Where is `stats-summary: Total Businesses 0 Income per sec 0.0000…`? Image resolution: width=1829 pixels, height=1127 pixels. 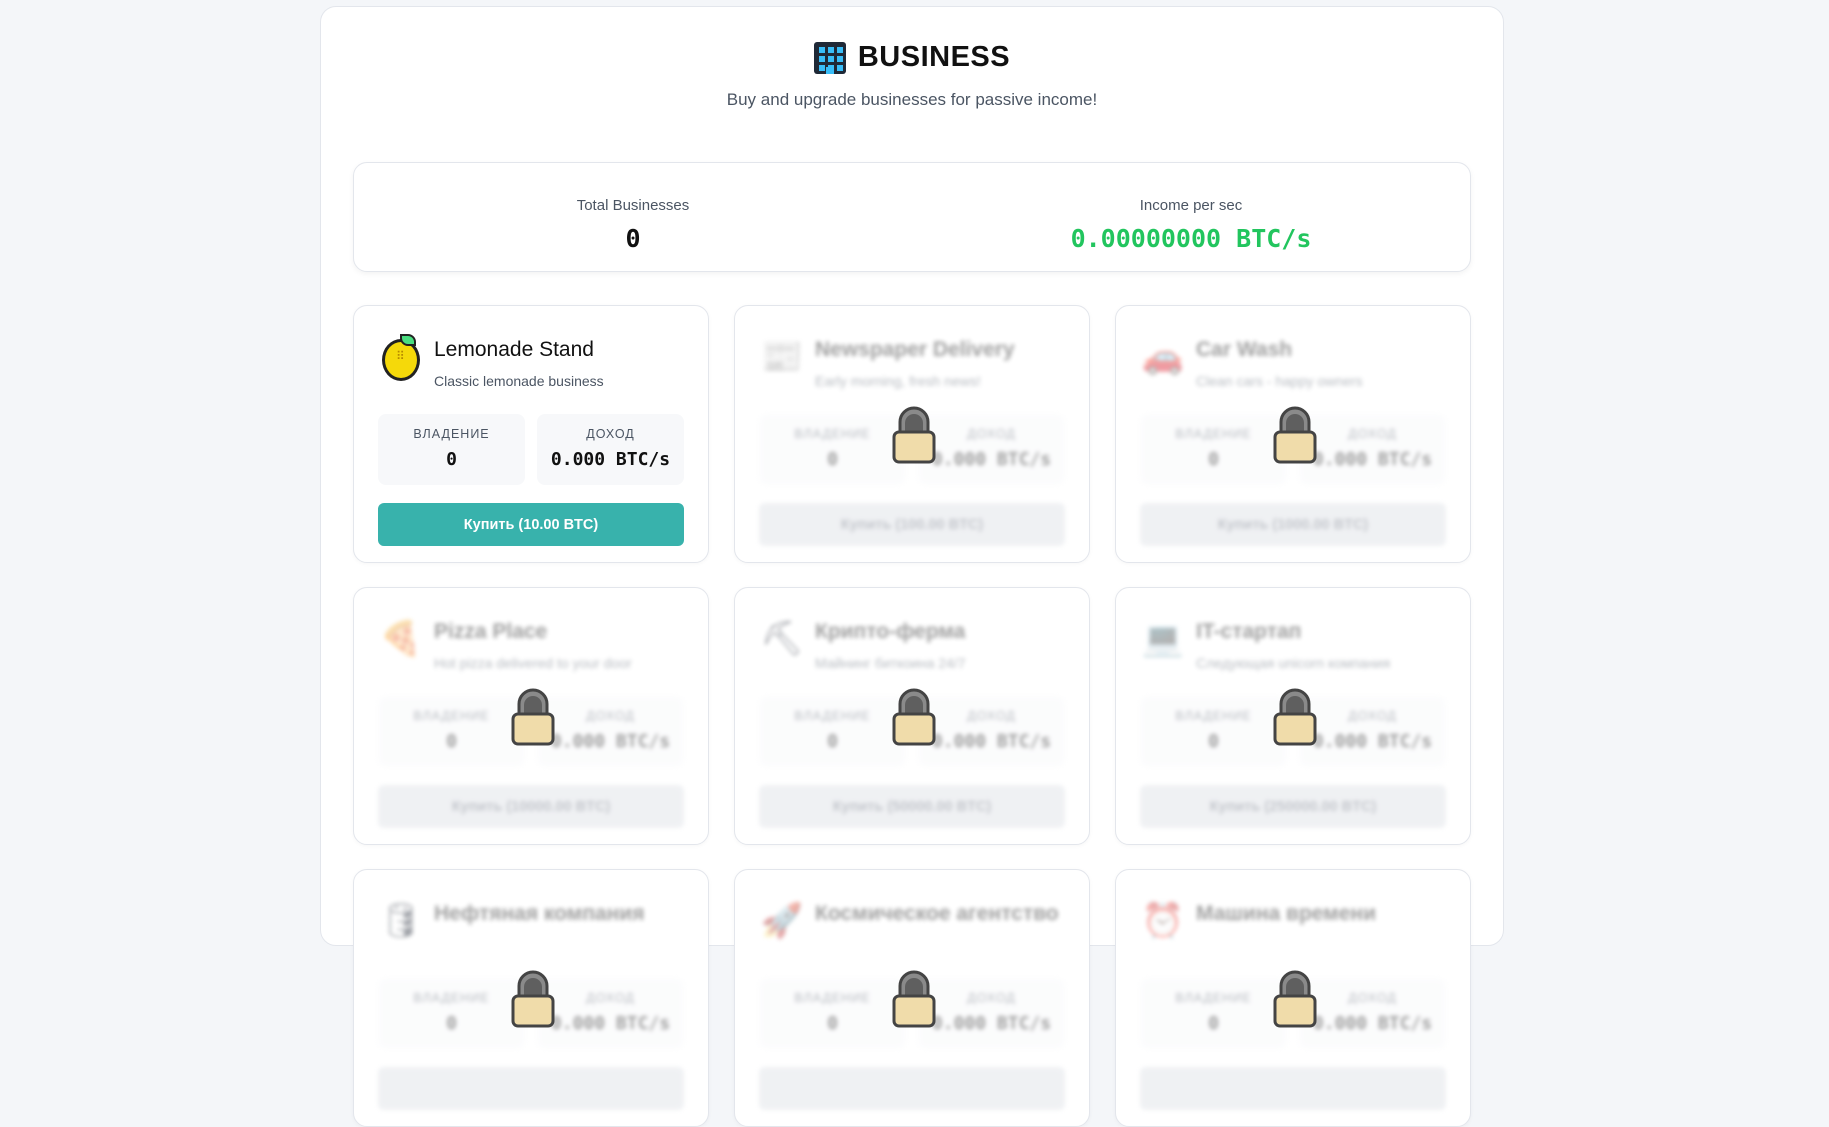 stats-summary: Total Businesses 0 Income per sec 0.0000… is located at coordinates (912, 217).